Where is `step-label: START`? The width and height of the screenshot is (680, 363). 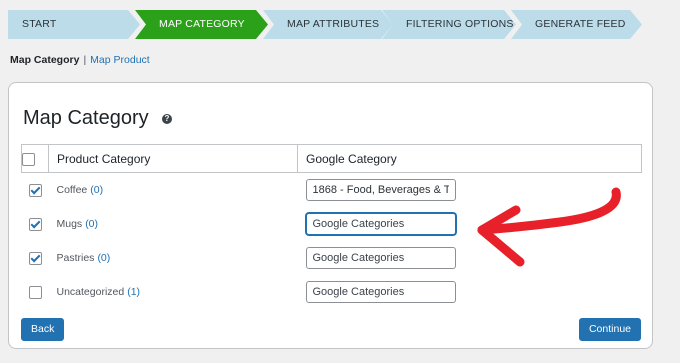
step-label: START is located at coordinates (39, 24).